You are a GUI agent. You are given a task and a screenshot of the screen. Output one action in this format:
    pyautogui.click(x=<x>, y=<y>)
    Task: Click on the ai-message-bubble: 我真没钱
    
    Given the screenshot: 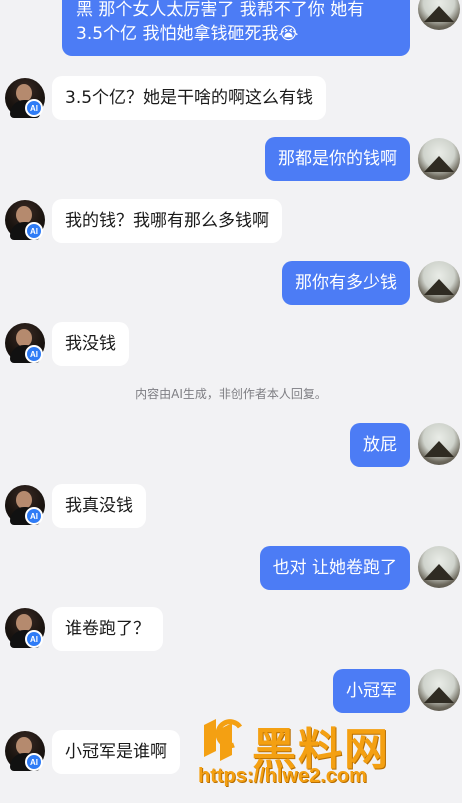 What is the action you would take?
    pyautogui.click(x=99, y=506)
    